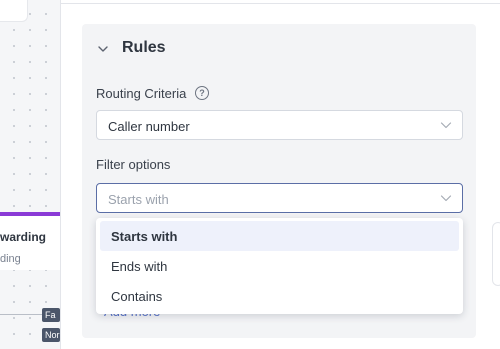 The height and width of the screenshot is (349, 500). What do you see at coordinates (279, 198) in the screenshot?
I see `filter-options-select: Starts with` at bounding box center [279, 198].